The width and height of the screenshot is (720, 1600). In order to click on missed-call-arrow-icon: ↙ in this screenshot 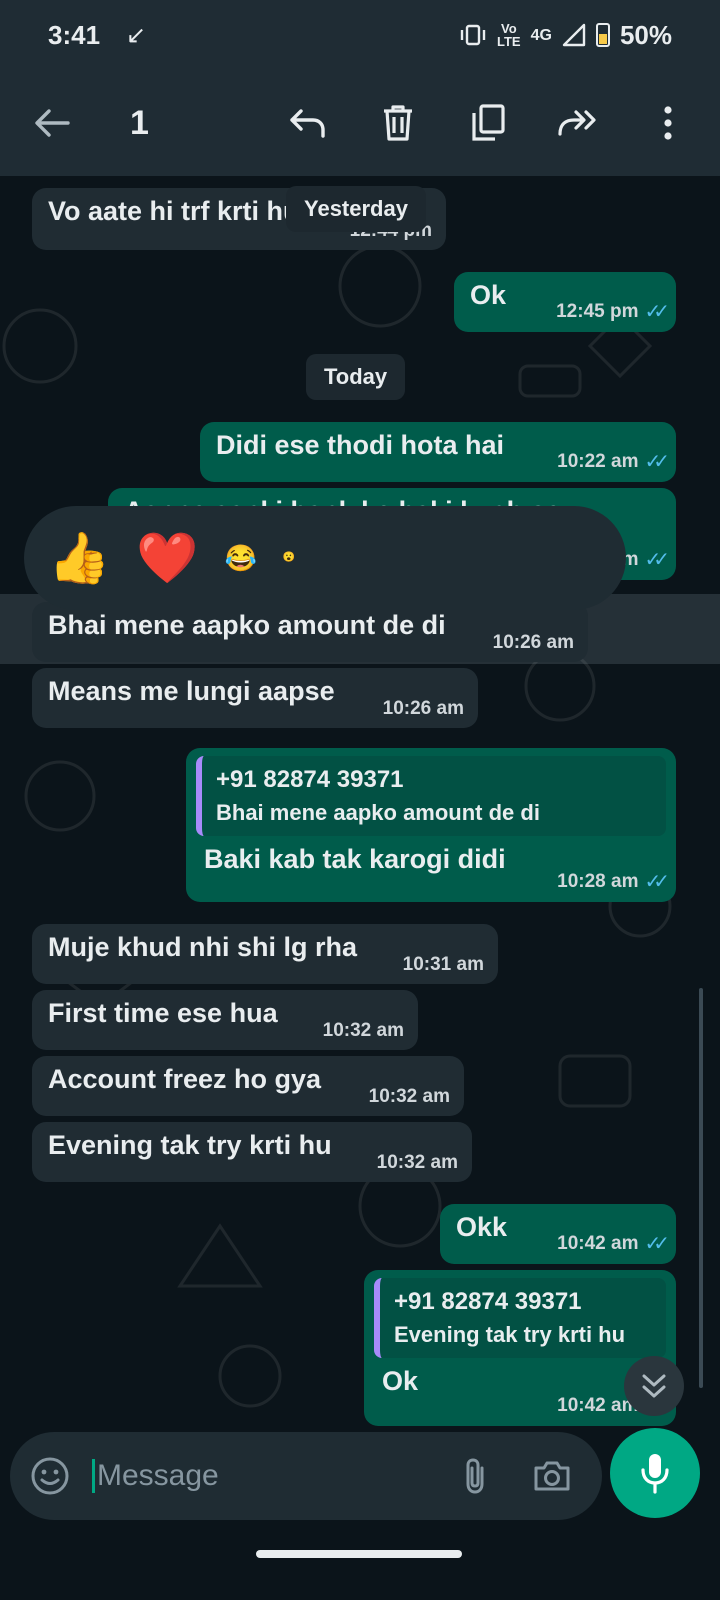, I will do `click(136, 35)`.